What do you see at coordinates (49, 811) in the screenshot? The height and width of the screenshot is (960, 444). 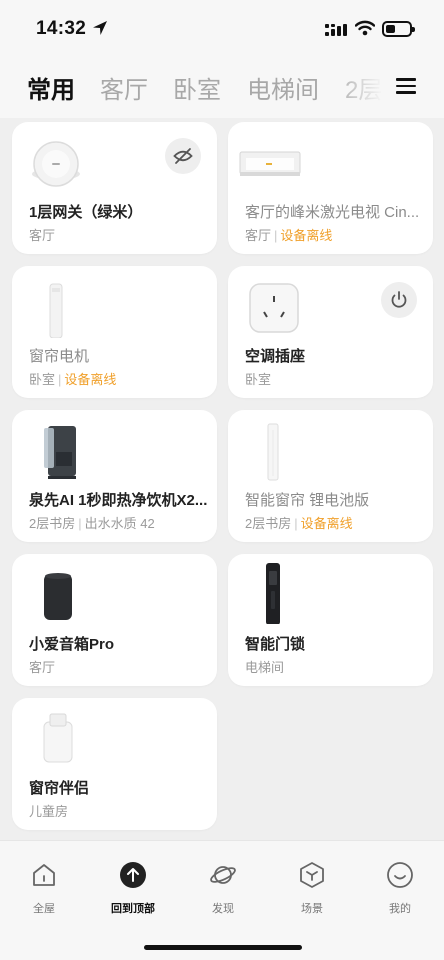 I see `device-room: 儿童房` at bounding box center [49, 811].